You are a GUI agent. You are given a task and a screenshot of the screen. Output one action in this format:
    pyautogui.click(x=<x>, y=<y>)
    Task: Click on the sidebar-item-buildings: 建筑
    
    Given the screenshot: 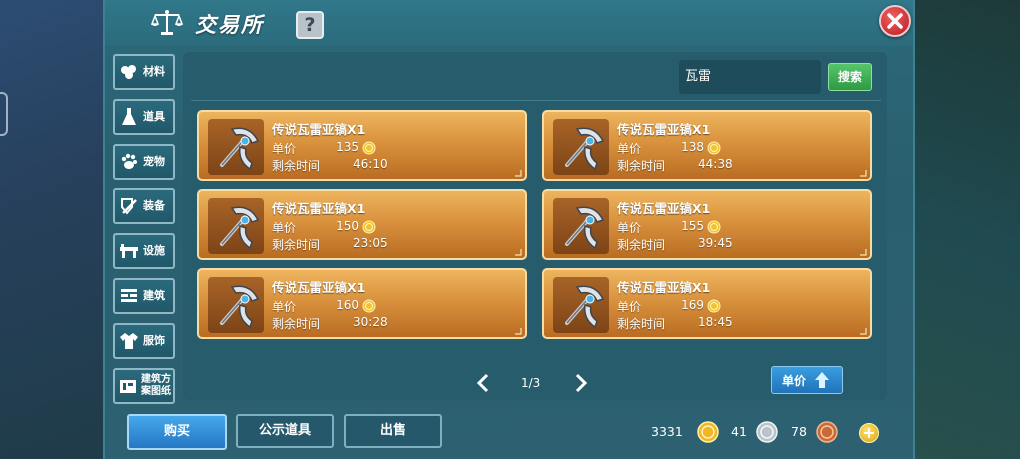 What is the action you would take?
    pyautogui.click(x=144, y=295)
    